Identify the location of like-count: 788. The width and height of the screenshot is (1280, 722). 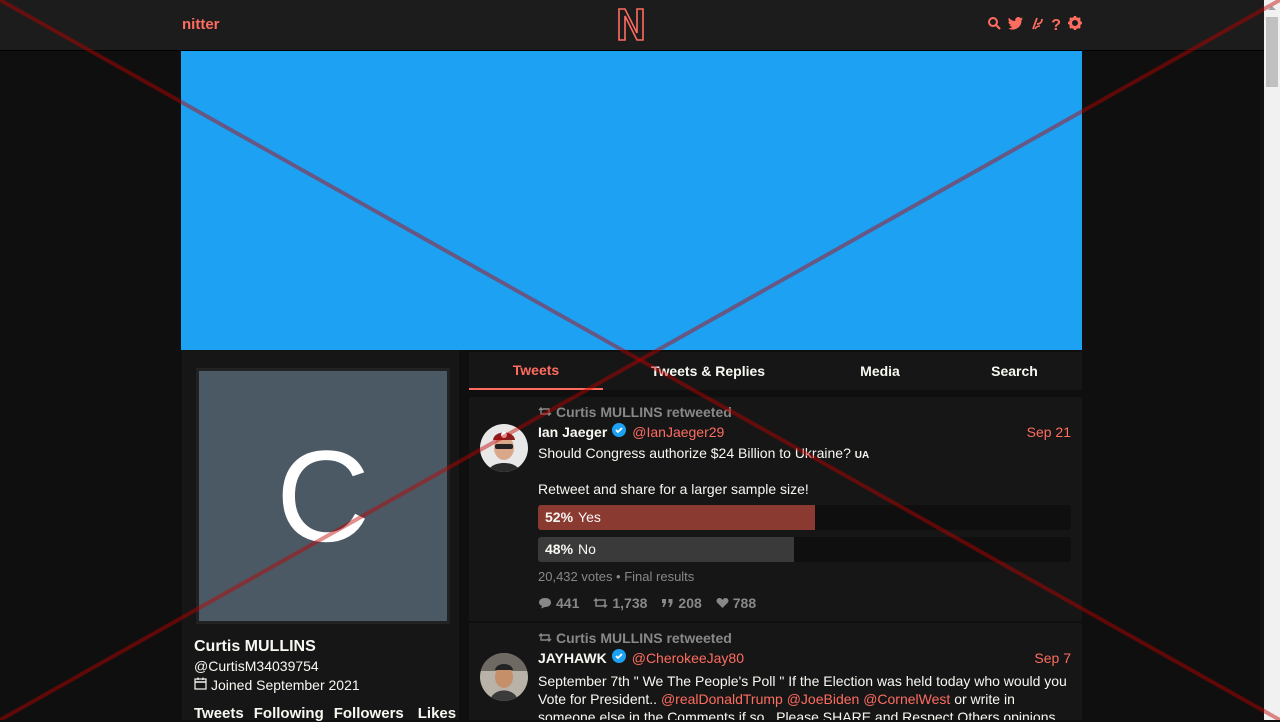
(744, 603).